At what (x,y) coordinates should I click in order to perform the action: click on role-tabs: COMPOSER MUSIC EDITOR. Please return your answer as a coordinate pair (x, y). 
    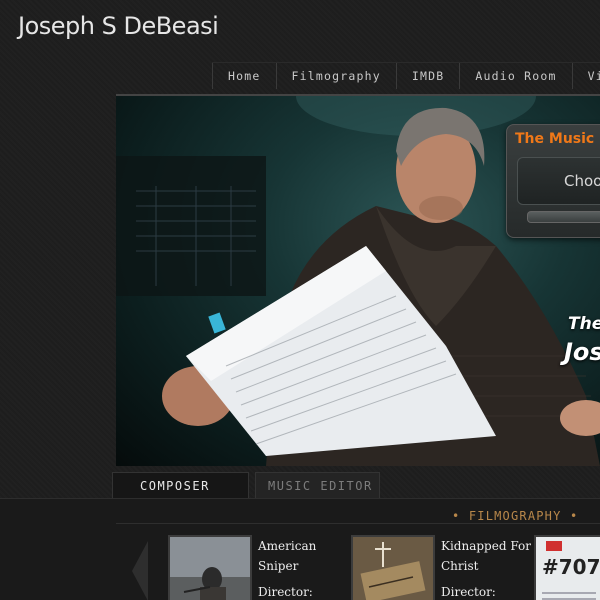
    Looking at the image, I should click on (246, 485).